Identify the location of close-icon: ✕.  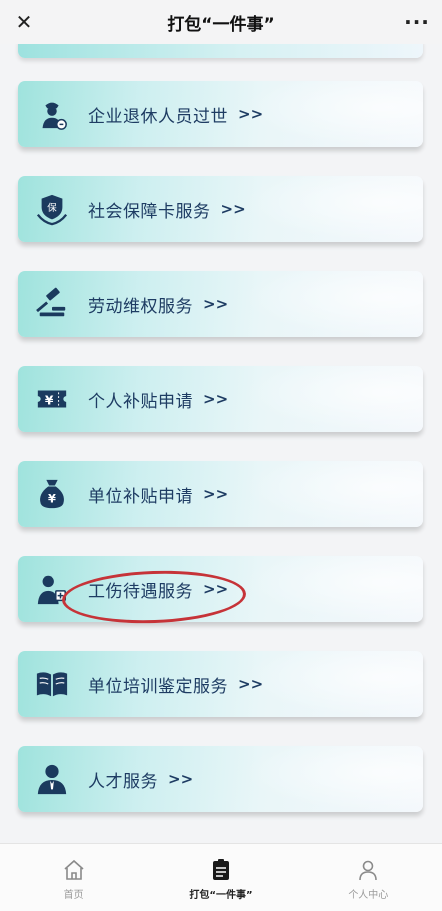
(24, 22).